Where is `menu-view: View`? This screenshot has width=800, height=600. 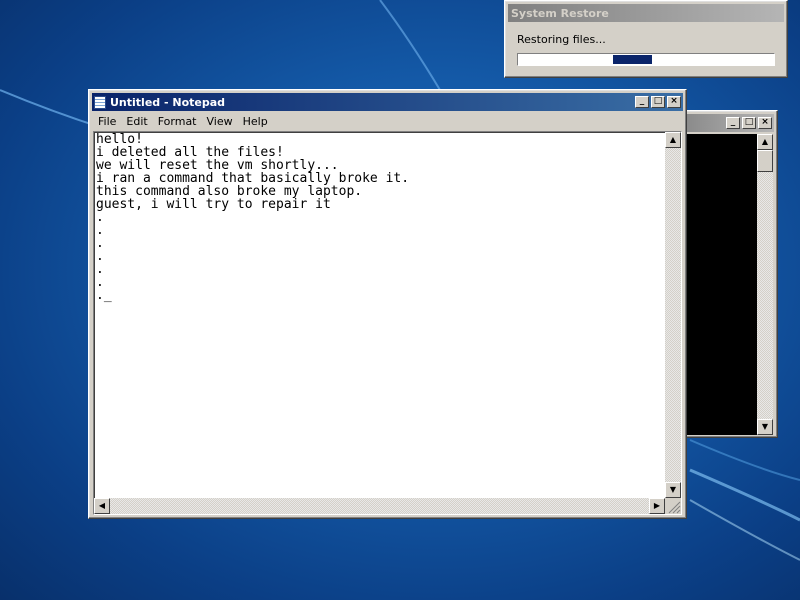 menu-view: View is located at coordinates (220, 121).